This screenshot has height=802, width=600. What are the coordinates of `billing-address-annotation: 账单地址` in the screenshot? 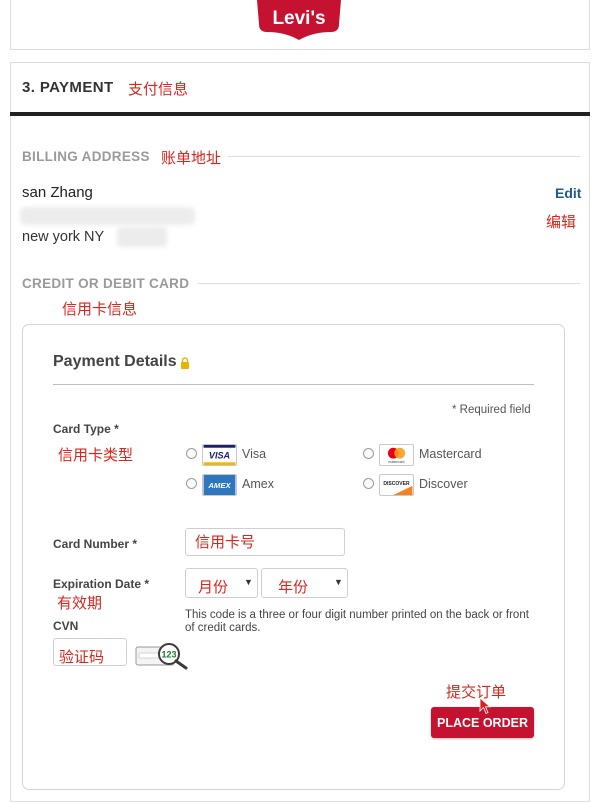 It's located at (191, 158).